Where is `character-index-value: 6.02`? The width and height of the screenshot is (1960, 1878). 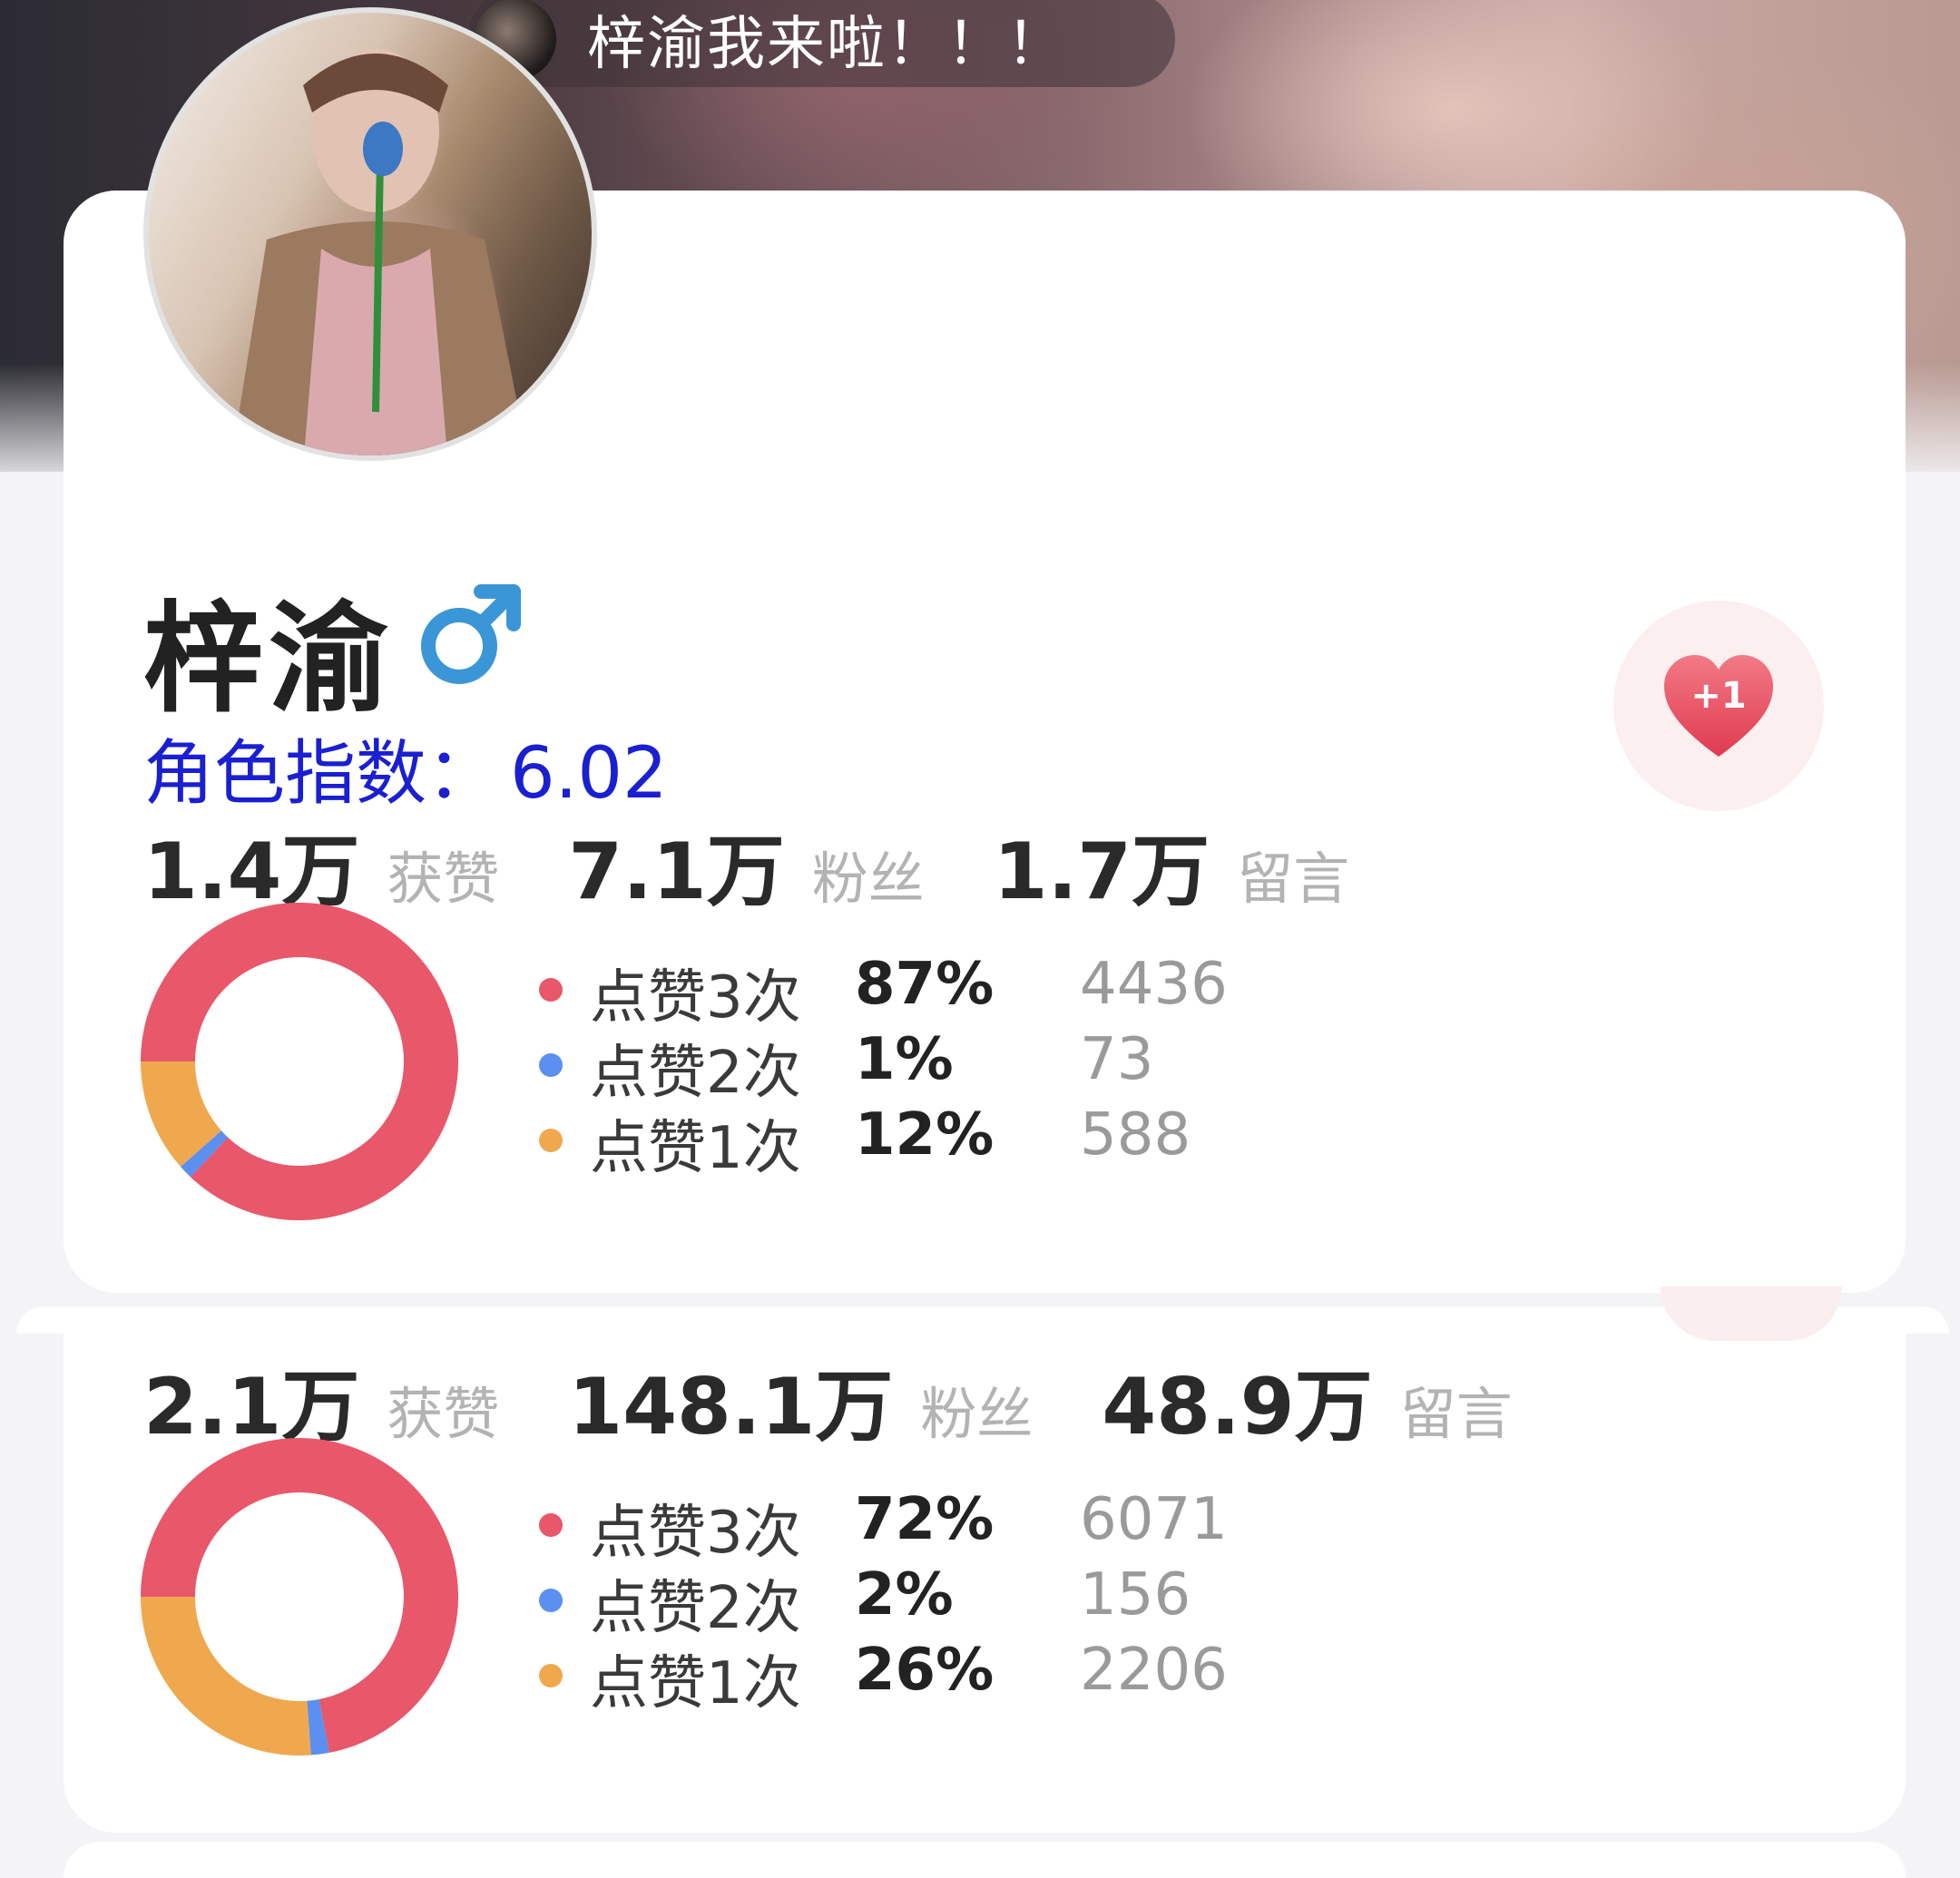
character-index-value: 6.02 is located at coordinates (589, 774).